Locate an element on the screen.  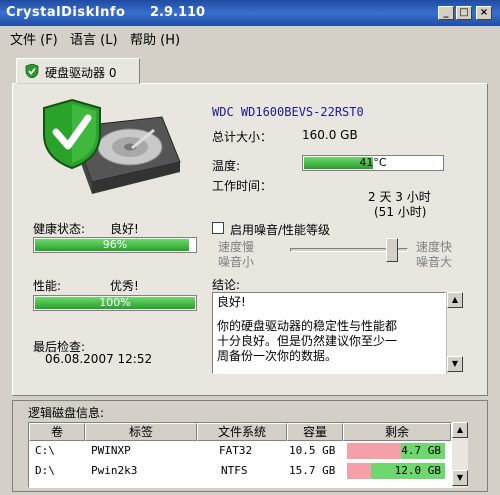
performance-percent: 100% is located at coordinates (115, 302).